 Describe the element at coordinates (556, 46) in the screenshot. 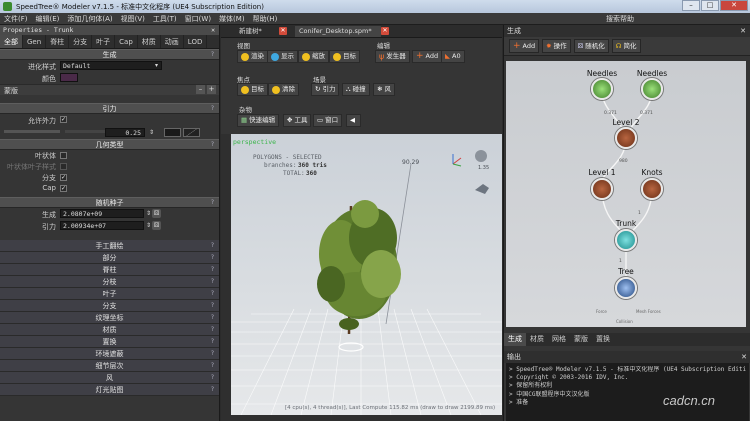

I see `gen-operate-button: ✸ 操作` at that location.